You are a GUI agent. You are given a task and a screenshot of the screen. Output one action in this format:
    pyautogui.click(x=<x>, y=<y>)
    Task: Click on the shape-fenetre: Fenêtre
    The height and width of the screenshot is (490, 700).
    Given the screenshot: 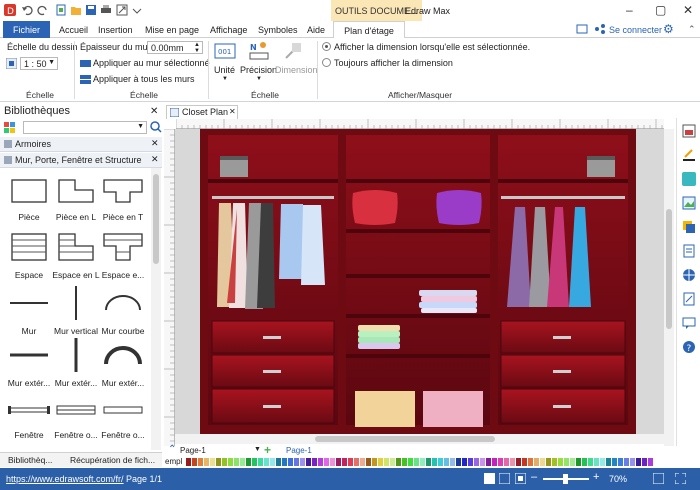 What is the action you would take?
    pyautogui.click(x=29, y=420)
    